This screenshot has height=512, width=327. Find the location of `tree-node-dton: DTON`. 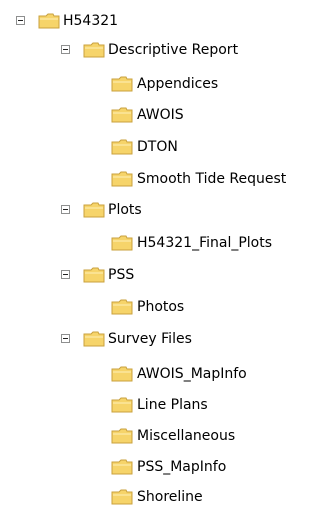

tree-node-dton: DTON is located at coordinates (160, 147).